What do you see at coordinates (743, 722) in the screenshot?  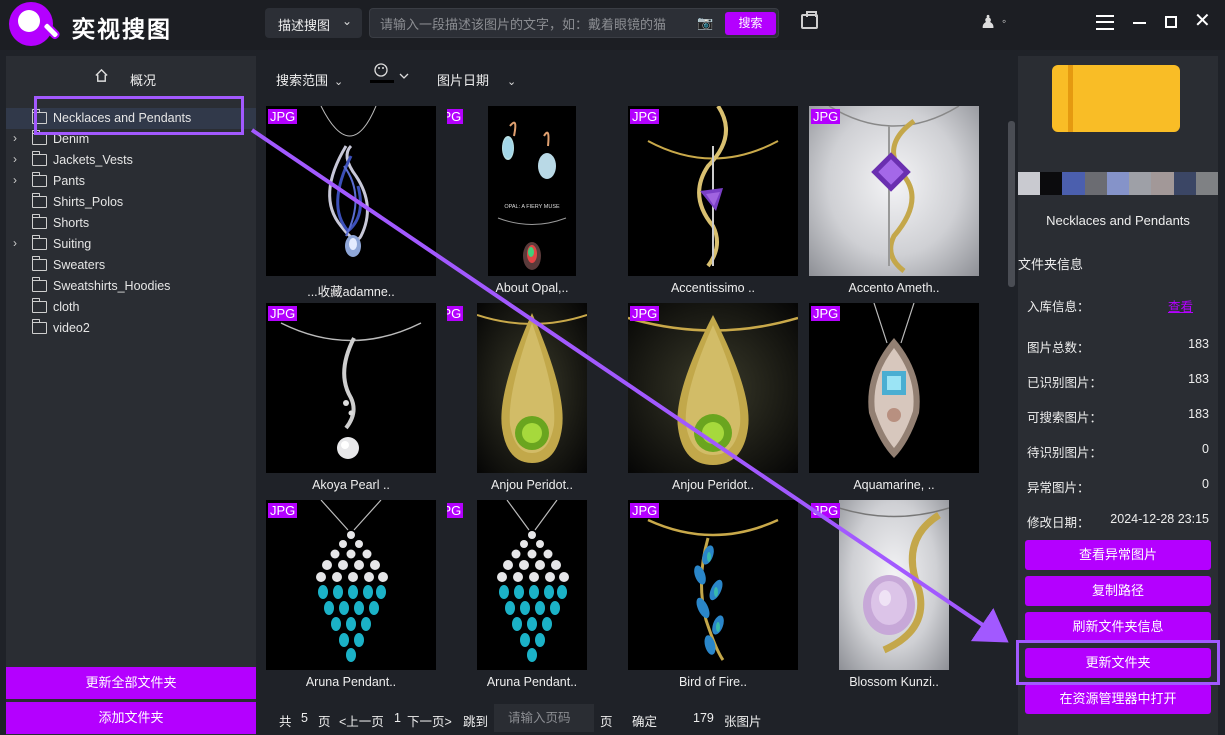 I see `image-count-unit: 张图片` at bounding box center [743, 722].